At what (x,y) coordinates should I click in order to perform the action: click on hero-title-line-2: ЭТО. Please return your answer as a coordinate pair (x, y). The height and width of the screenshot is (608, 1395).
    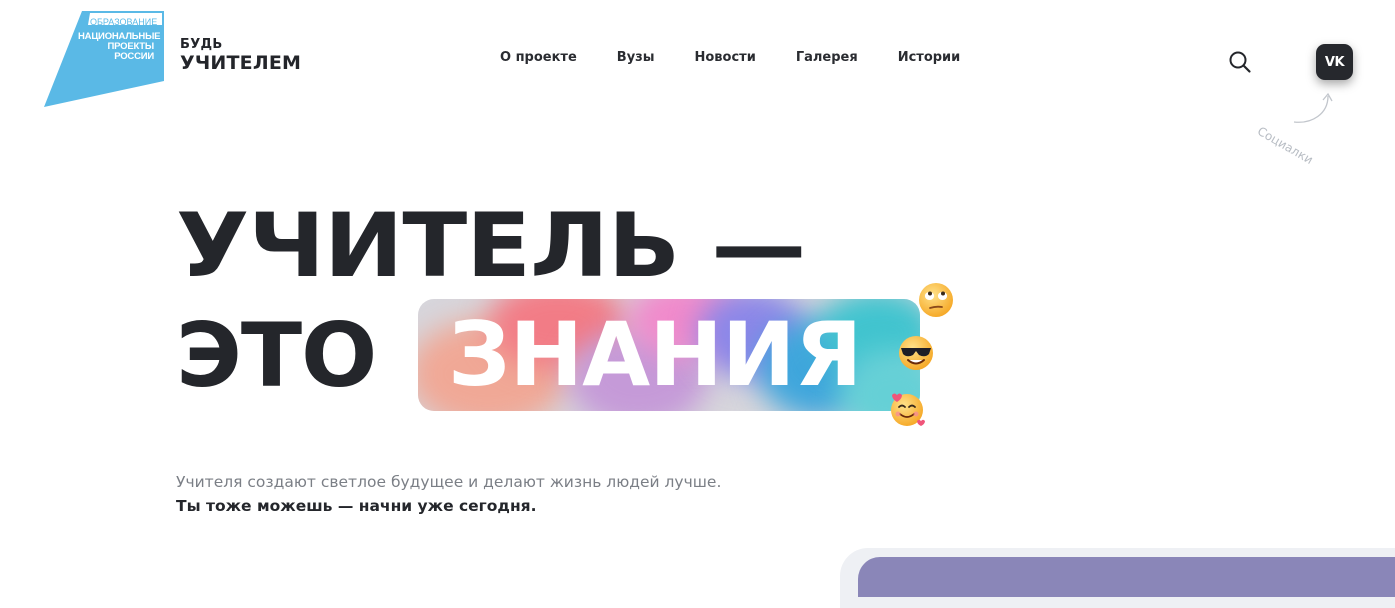
    Looking at the image, I should click on (276, 355).